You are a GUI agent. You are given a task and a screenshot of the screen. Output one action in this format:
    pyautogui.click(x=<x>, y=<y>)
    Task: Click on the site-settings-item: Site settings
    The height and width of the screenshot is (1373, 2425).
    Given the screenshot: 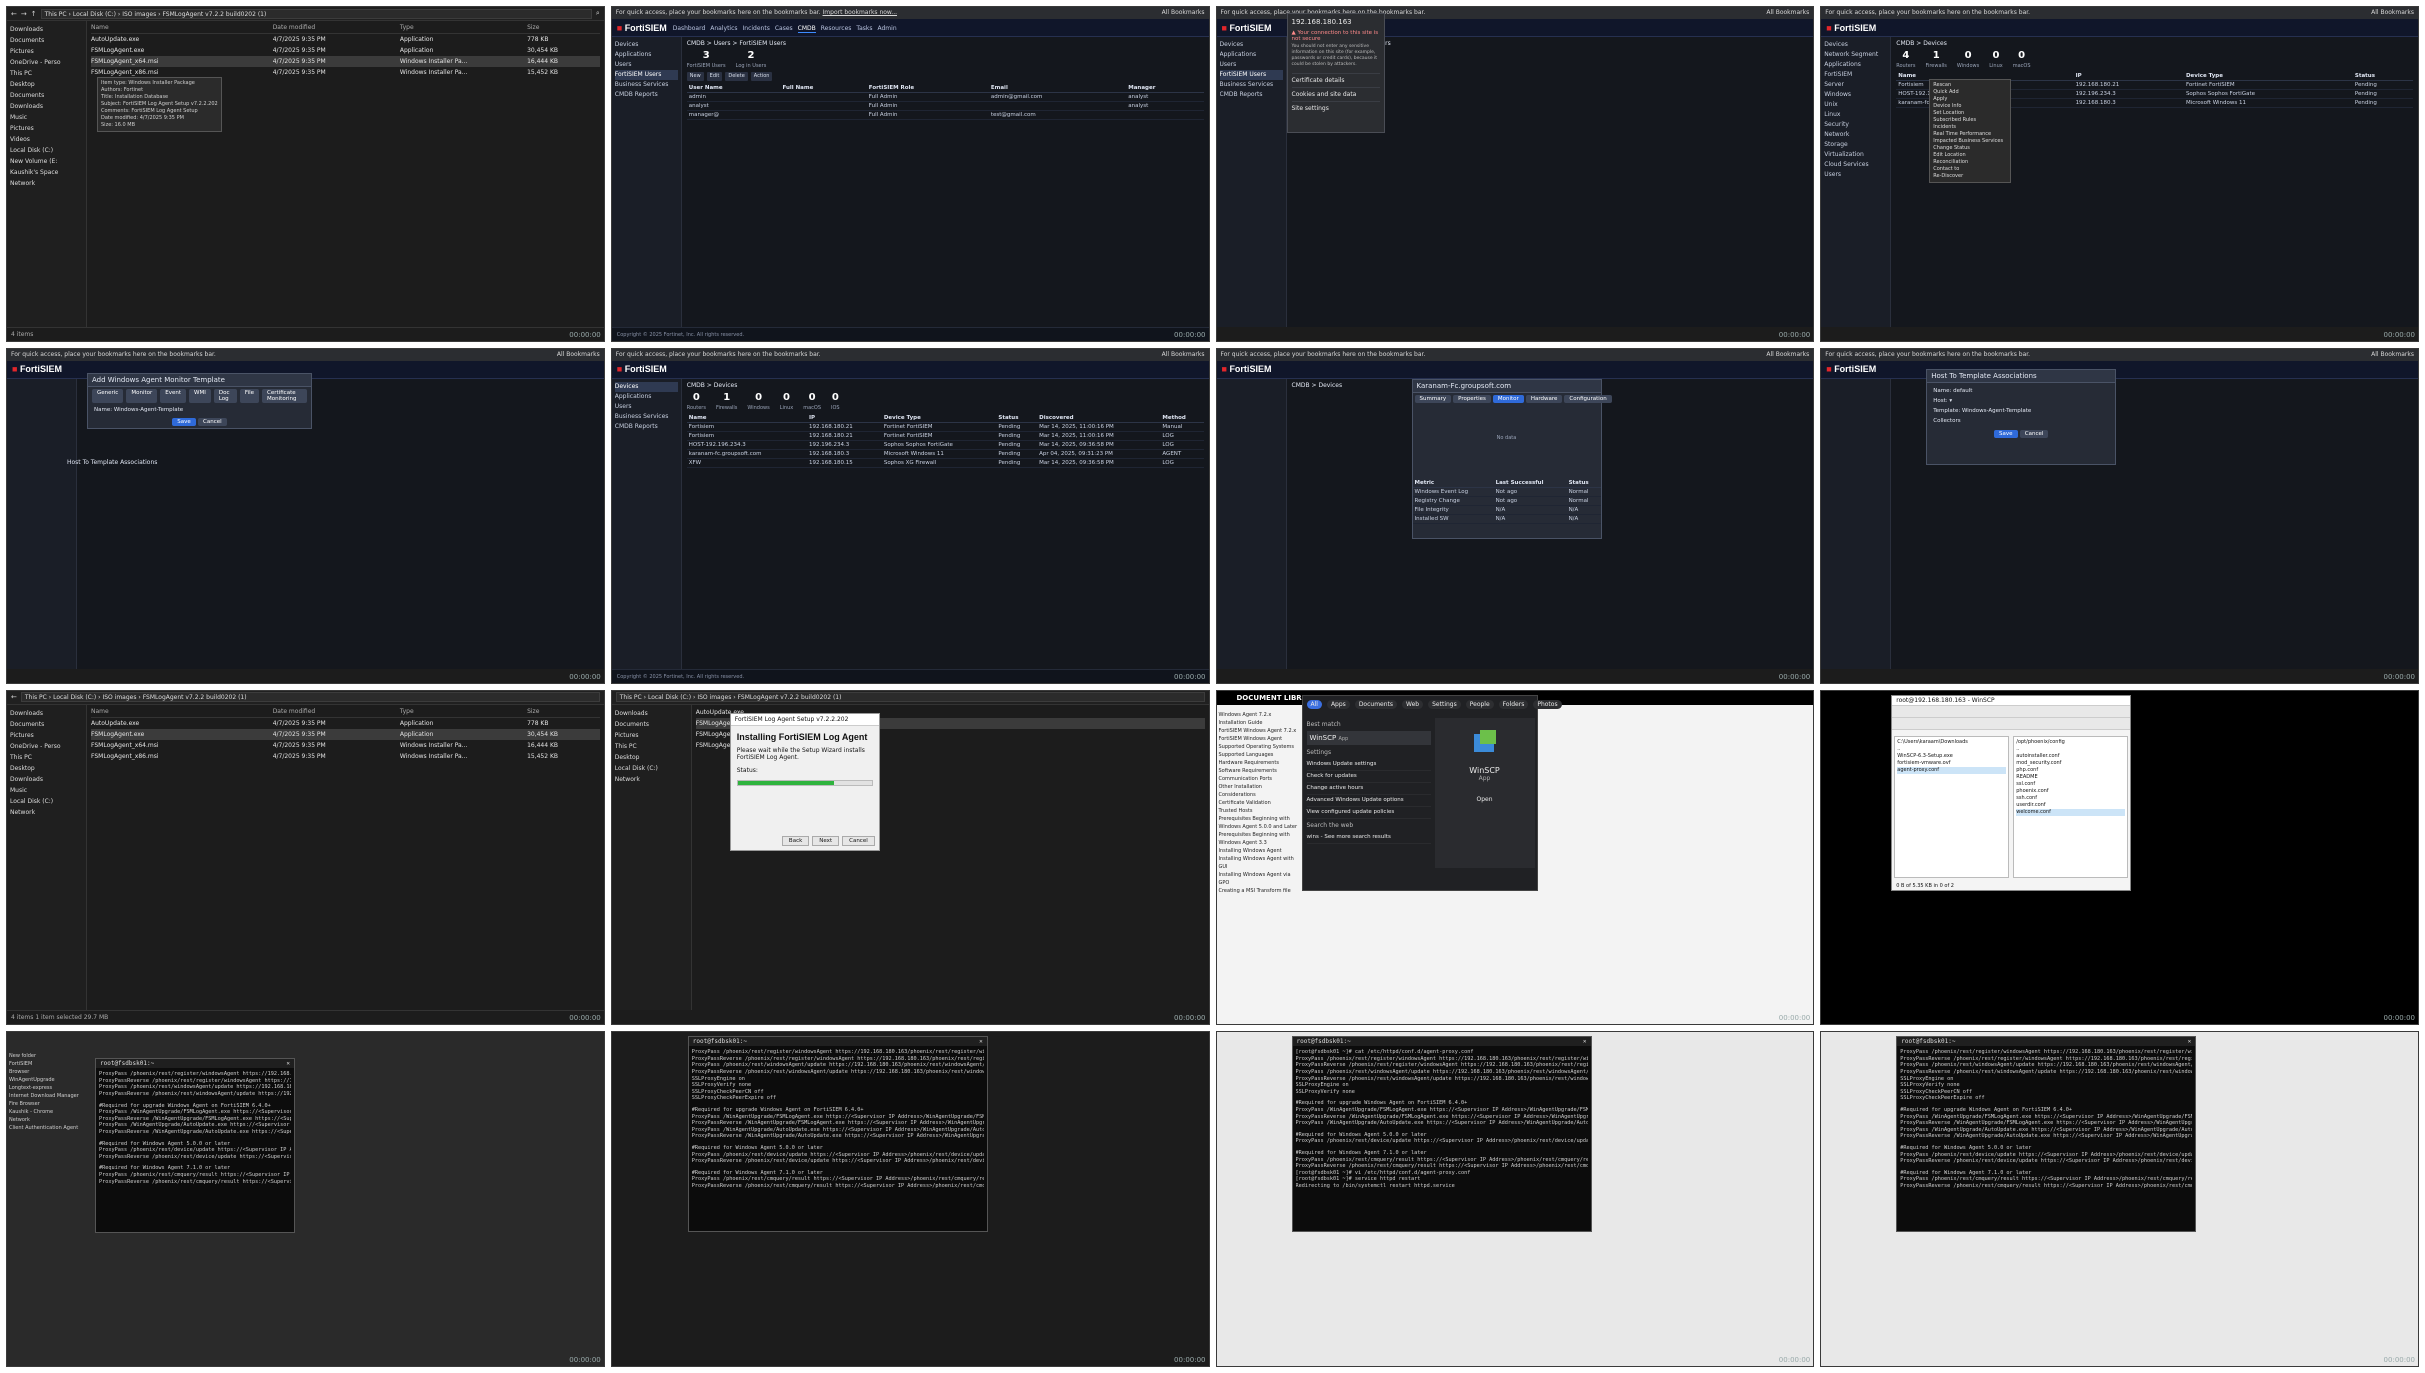 What is the action you would take?
    pyautogui.click(x=1335, y=108)
    